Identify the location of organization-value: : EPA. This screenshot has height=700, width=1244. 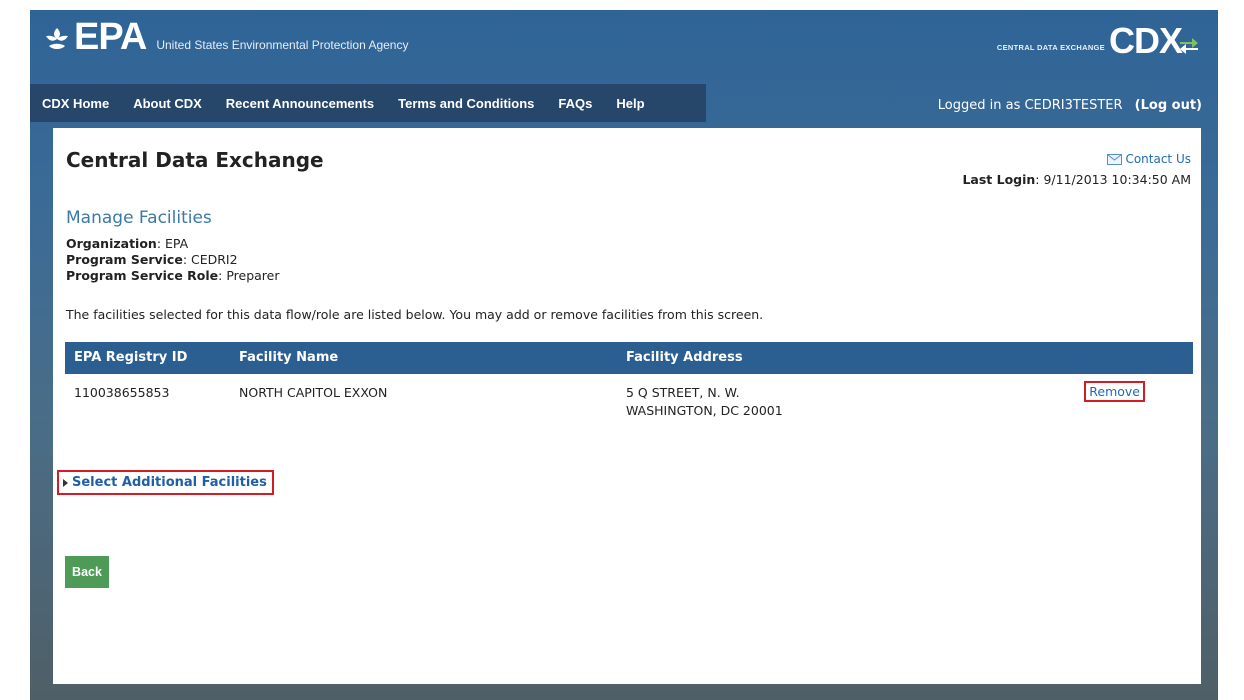
(172, 243).